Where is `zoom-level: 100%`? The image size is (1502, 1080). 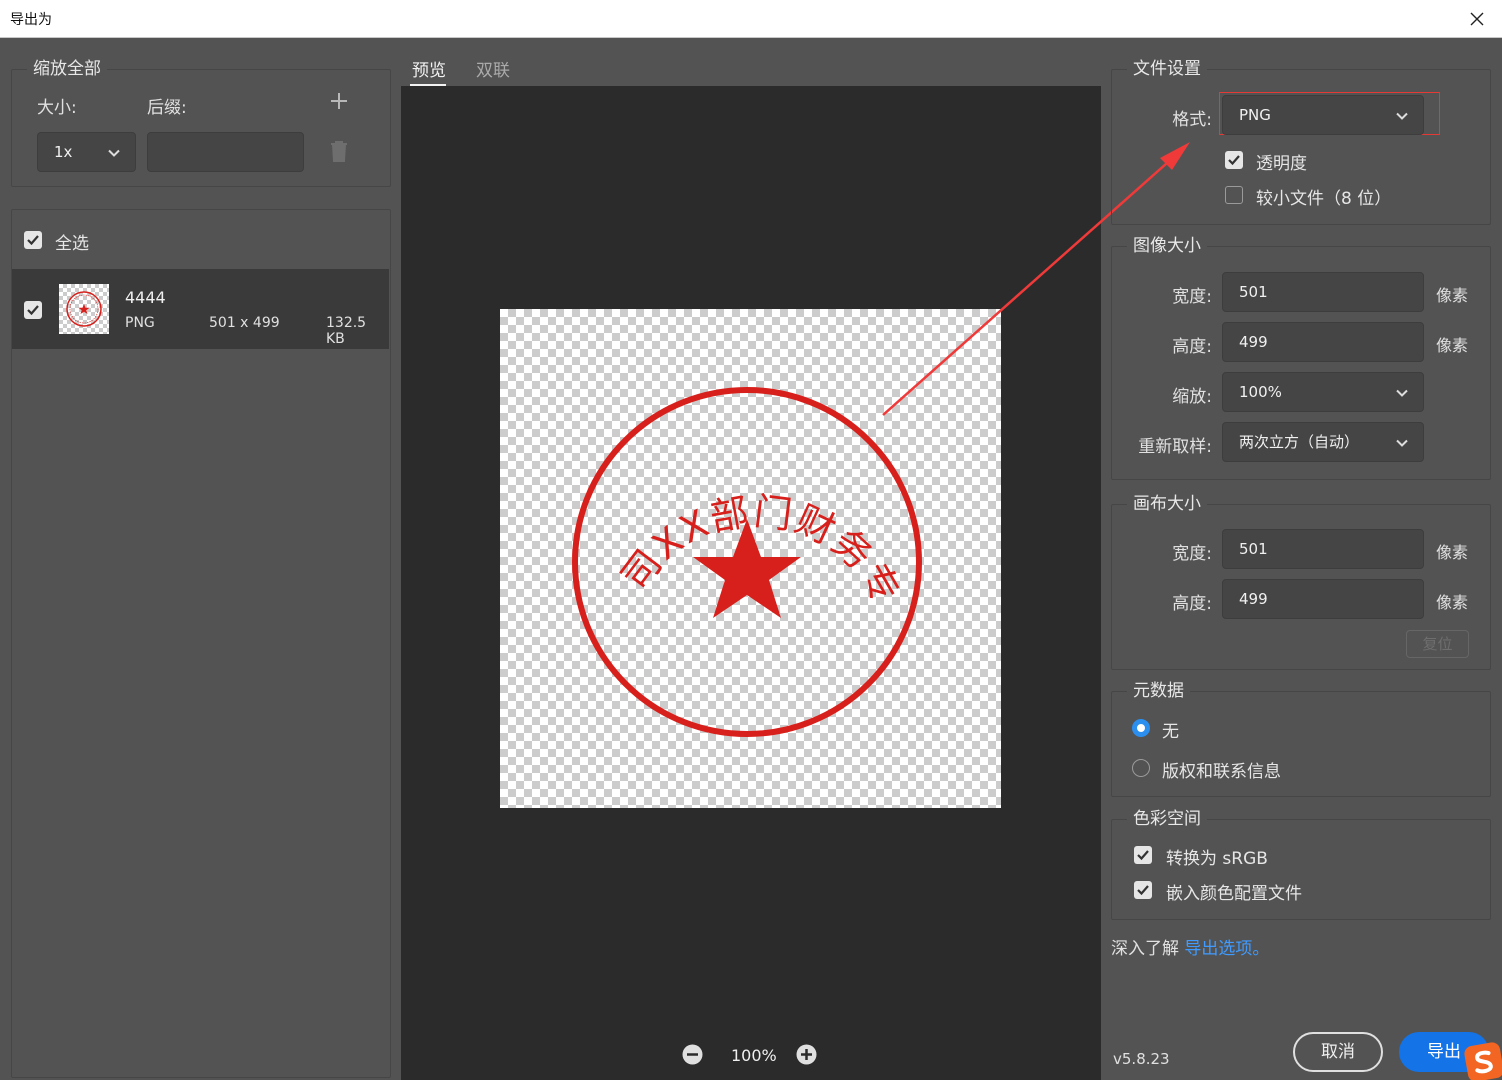 zoom-level: 100% is located at coordinates (754, 1055).